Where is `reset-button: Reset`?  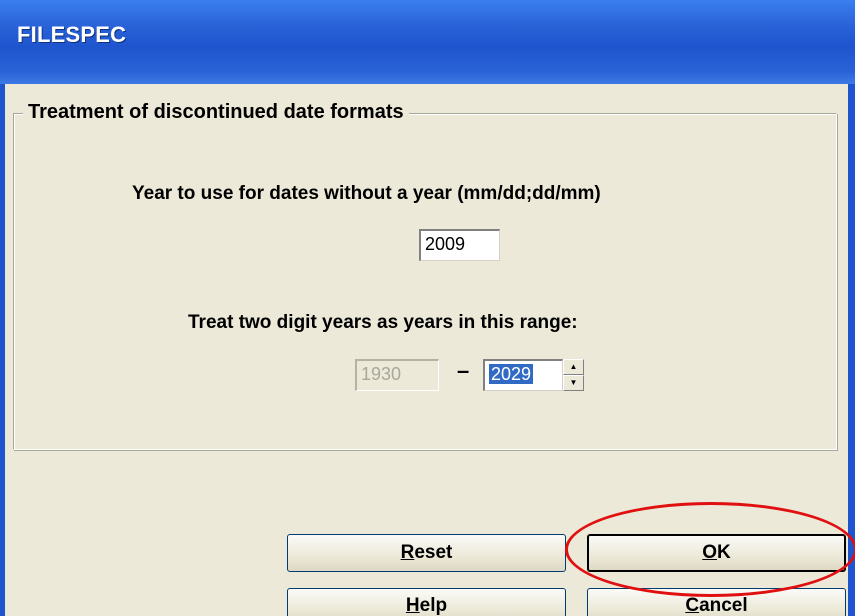 reset-button: Reset is located at coordinates (426, 553).